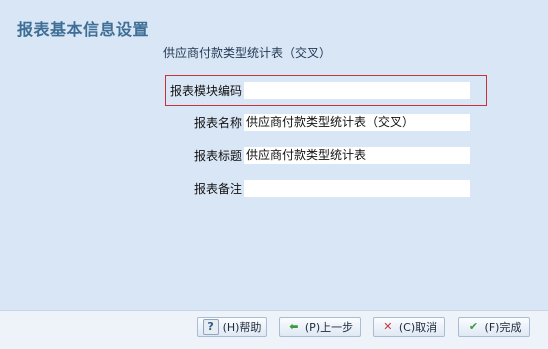  I want to click on help-button-label: (H)帮助, so click(242, 327).